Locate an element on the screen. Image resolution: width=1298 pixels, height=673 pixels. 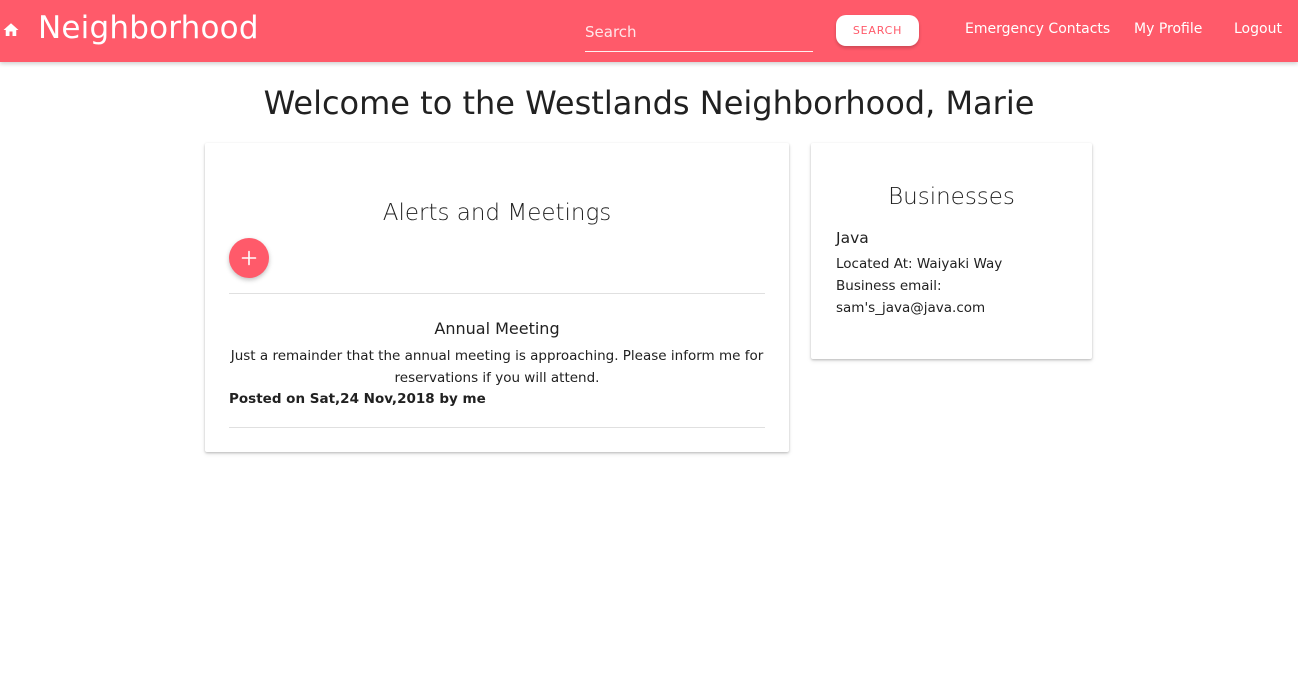
nav-link-my-profile: My Profile is located at coordinates (1168, 29).